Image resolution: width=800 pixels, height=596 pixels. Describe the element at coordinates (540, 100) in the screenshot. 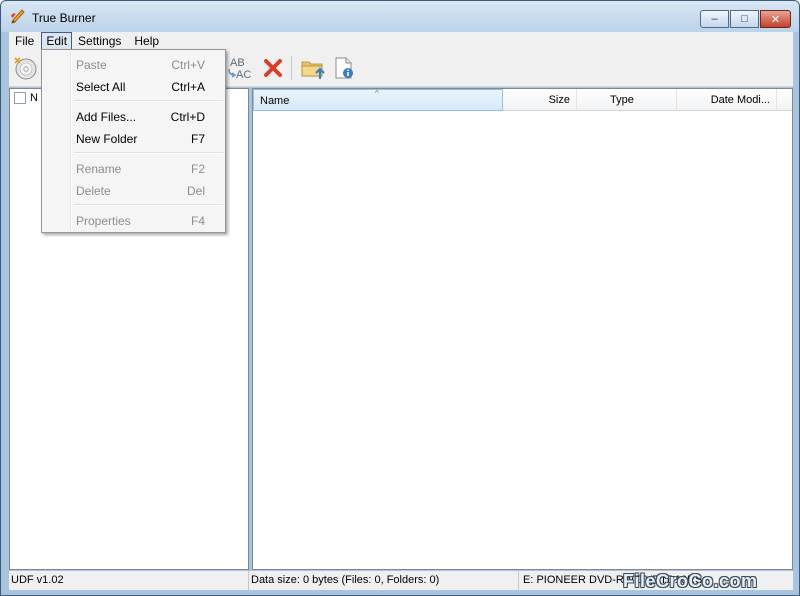

I see `column-header-size: Size` at that location.